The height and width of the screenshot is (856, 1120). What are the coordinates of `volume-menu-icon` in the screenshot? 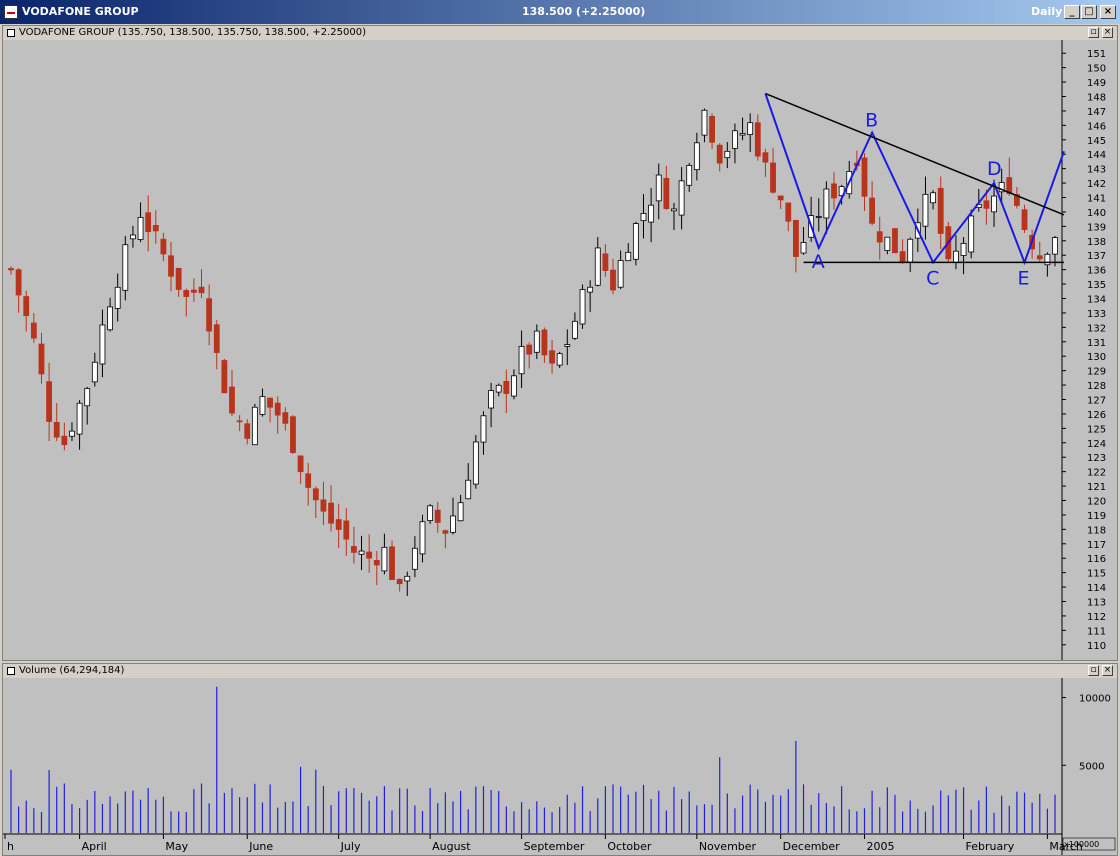 It's located at (11, 671).